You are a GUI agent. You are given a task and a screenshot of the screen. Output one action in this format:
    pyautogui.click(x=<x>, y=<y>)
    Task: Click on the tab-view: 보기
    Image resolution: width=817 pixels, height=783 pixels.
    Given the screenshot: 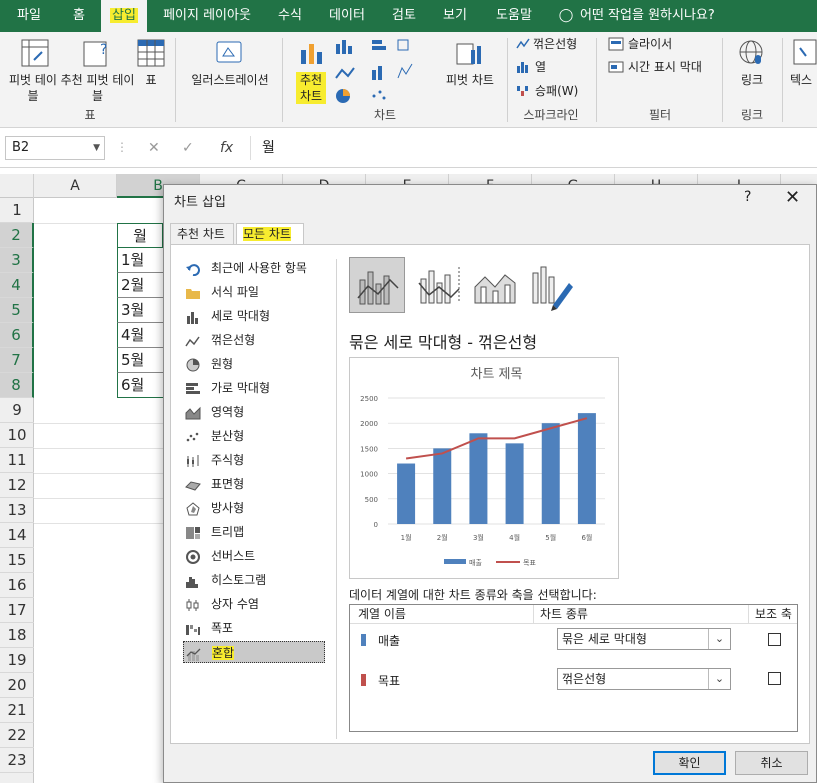 What is the action you would take?
    pyautogui.click(x=455, y=16)
    